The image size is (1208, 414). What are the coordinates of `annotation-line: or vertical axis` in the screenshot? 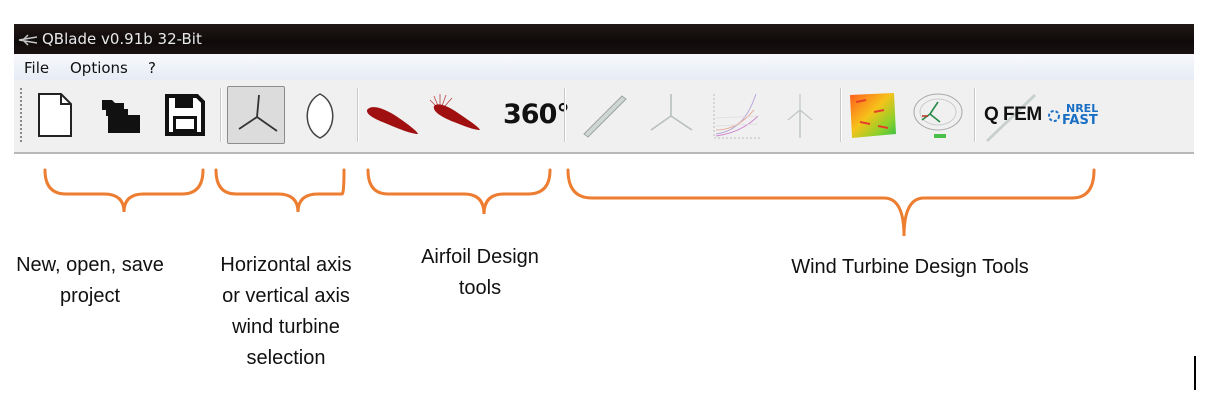 It's located at (286, 296).